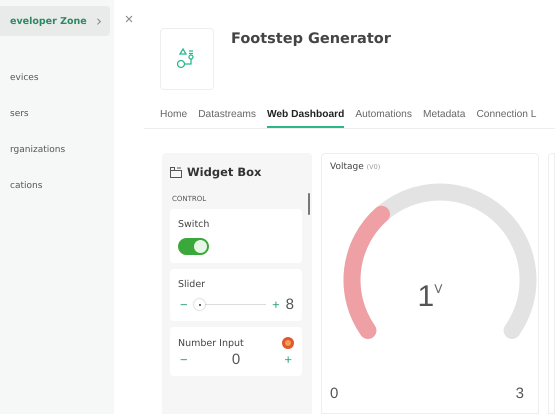 The width and height of the screenshot is (555, 414). Describe the element at coordinates (57, 114) in the screenshot. I see `sidebar-item: sers` at that location.